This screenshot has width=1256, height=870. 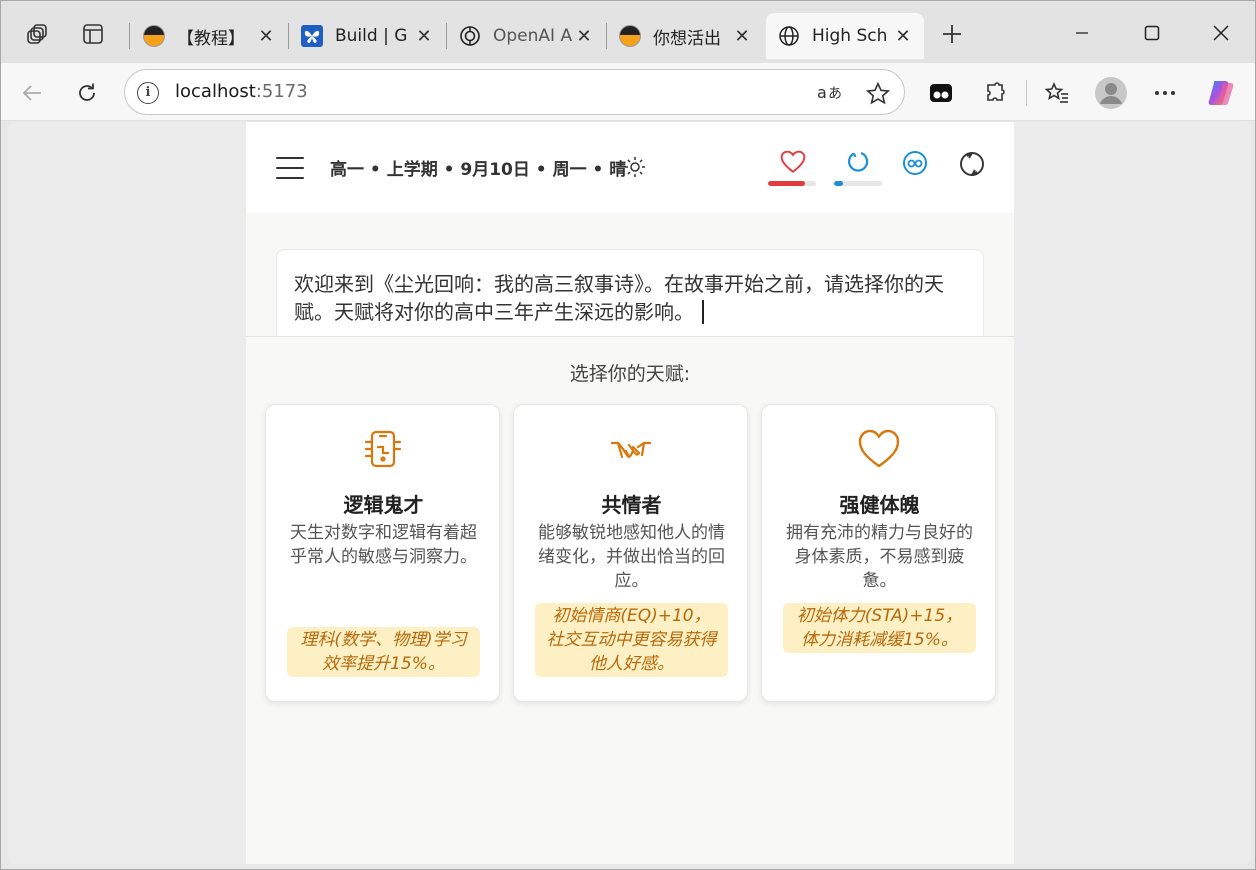 What do you see at coordinates (631, 640) in the screenshot?
I see `talent-effect: 初始情商(EQ)+10，社交互动中更容易获得他人好感。` at bounding box center [631, 640].